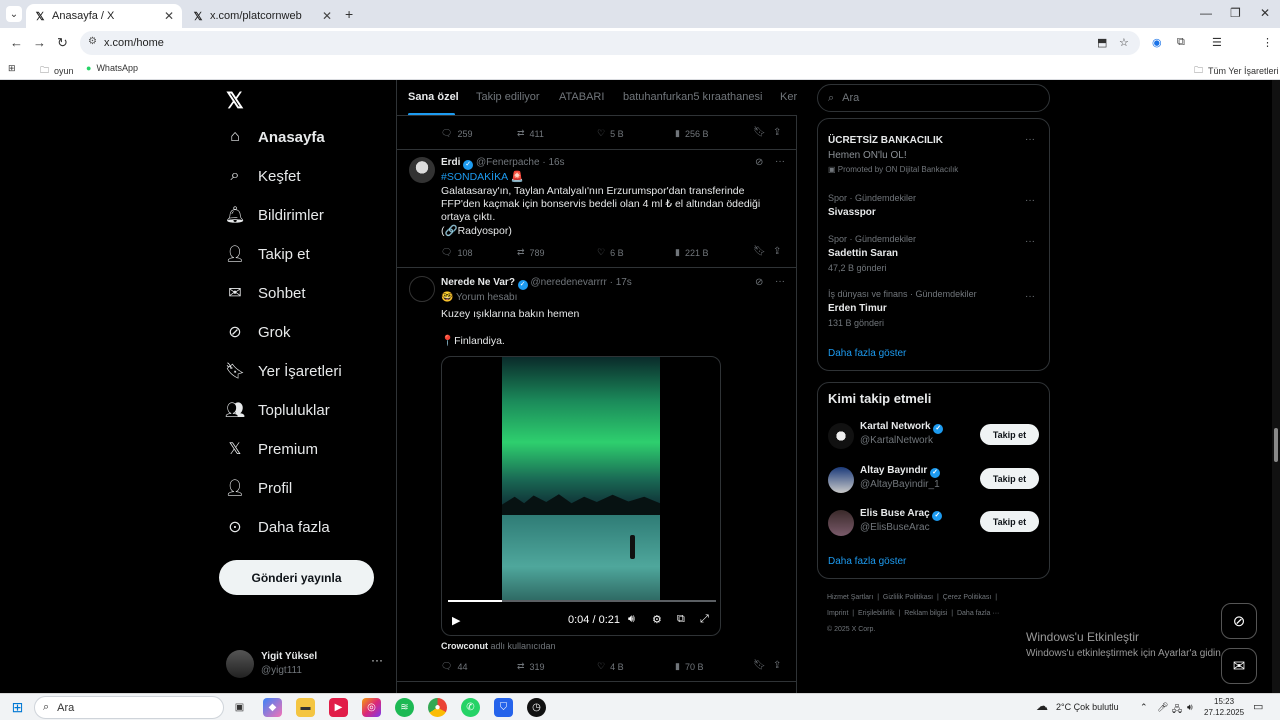 The height and width of the screenshot is (720, 1280). Describe the element at coordinates (508, 97) in the screenshot. I see `tab-following: Takip ediliyor` at that location.